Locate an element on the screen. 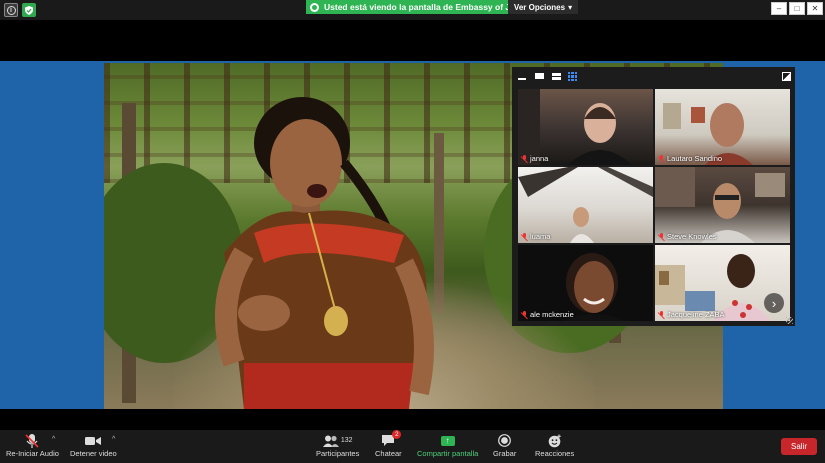 The width and height of the screenshot is (825, 463). participant-tile: Steve Knowles is located at coordinates (722, 205).